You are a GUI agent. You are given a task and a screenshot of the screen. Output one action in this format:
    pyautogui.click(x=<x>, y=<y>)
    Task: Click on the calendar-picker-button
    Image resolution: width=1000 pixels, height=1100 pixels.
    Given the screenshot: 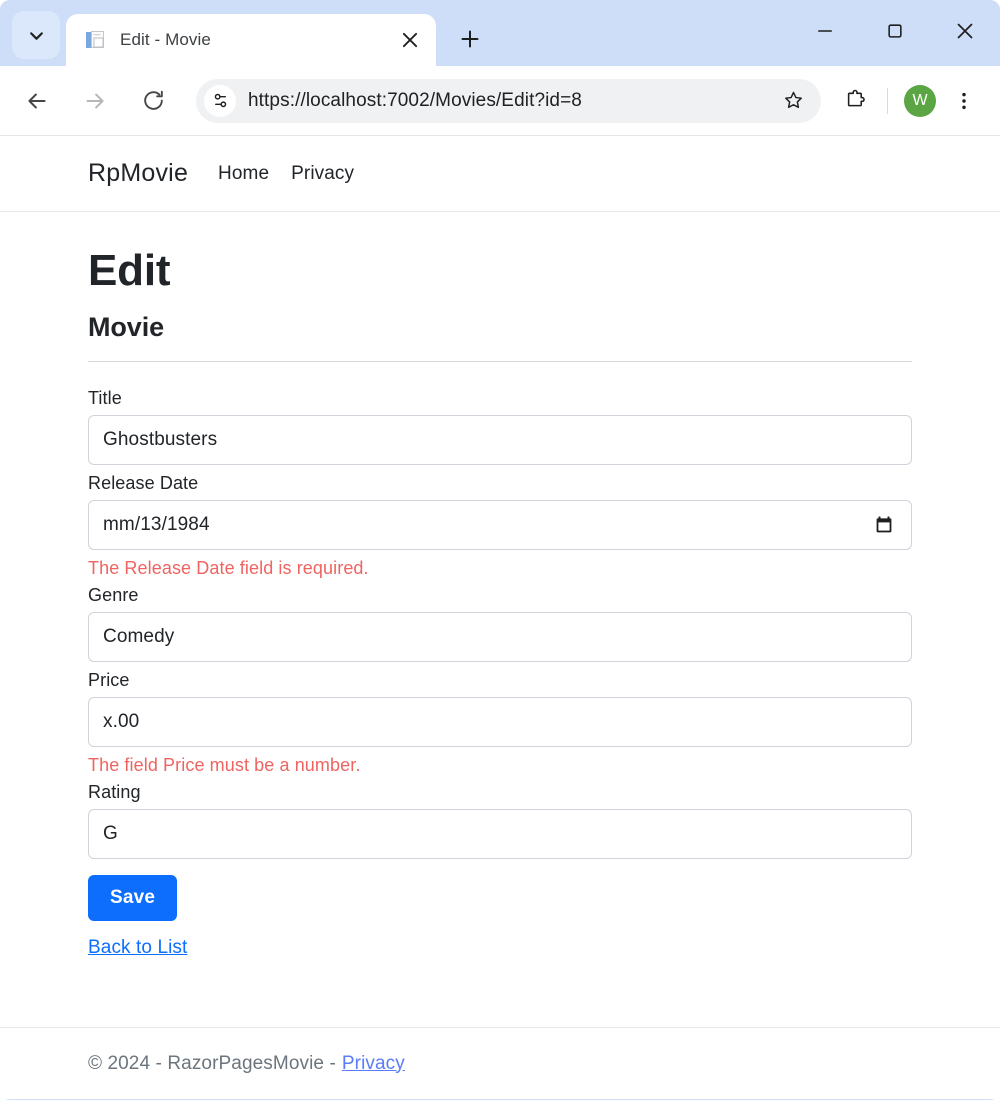 What is the action you would take?
    pyautogui.click(x=884, y=525)
    